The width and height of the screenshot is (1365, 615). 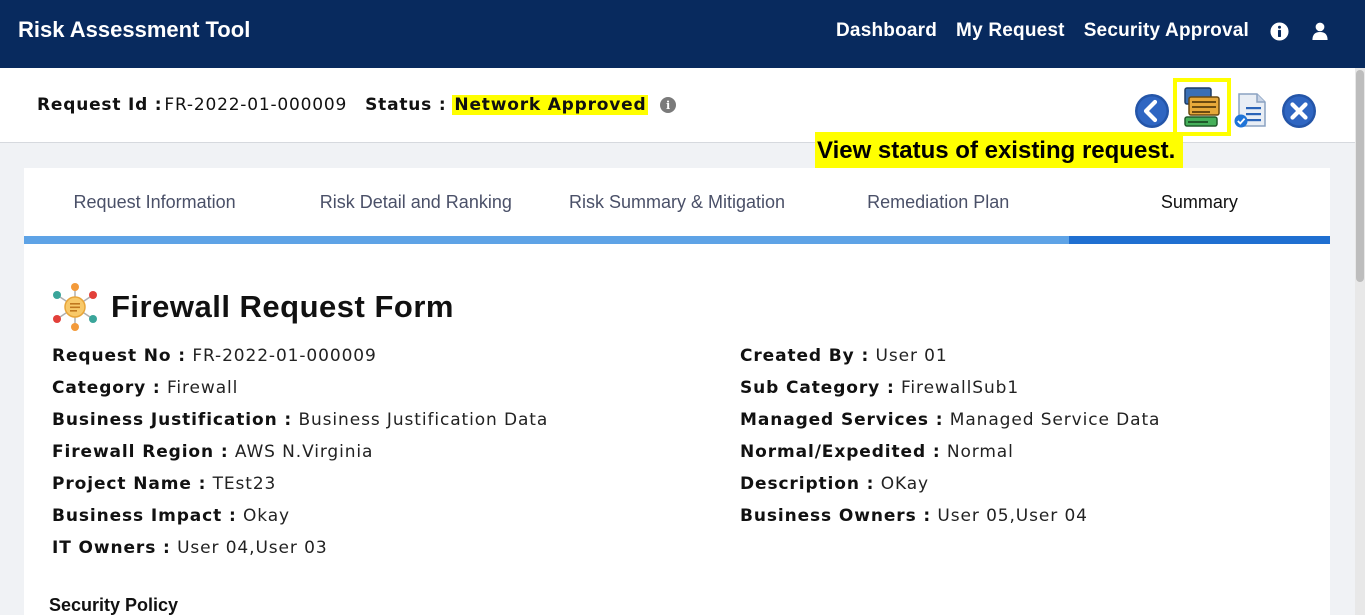 I want to click on close-icon, so click(x=1299, y=113).